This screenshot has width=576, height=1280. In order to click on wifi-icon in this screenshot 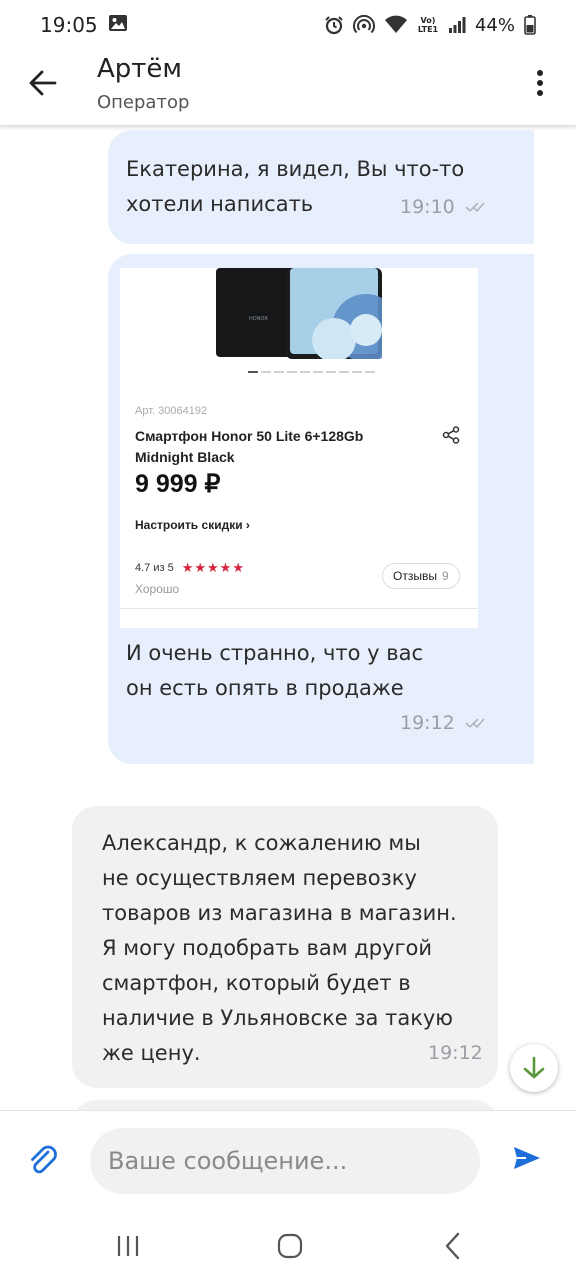, I will do `click(396, 25)`.